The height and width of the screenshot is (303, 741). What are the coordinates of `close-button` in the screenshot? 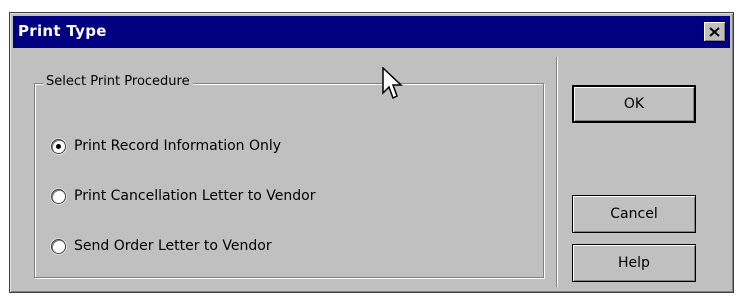 It's located at (714, 31).